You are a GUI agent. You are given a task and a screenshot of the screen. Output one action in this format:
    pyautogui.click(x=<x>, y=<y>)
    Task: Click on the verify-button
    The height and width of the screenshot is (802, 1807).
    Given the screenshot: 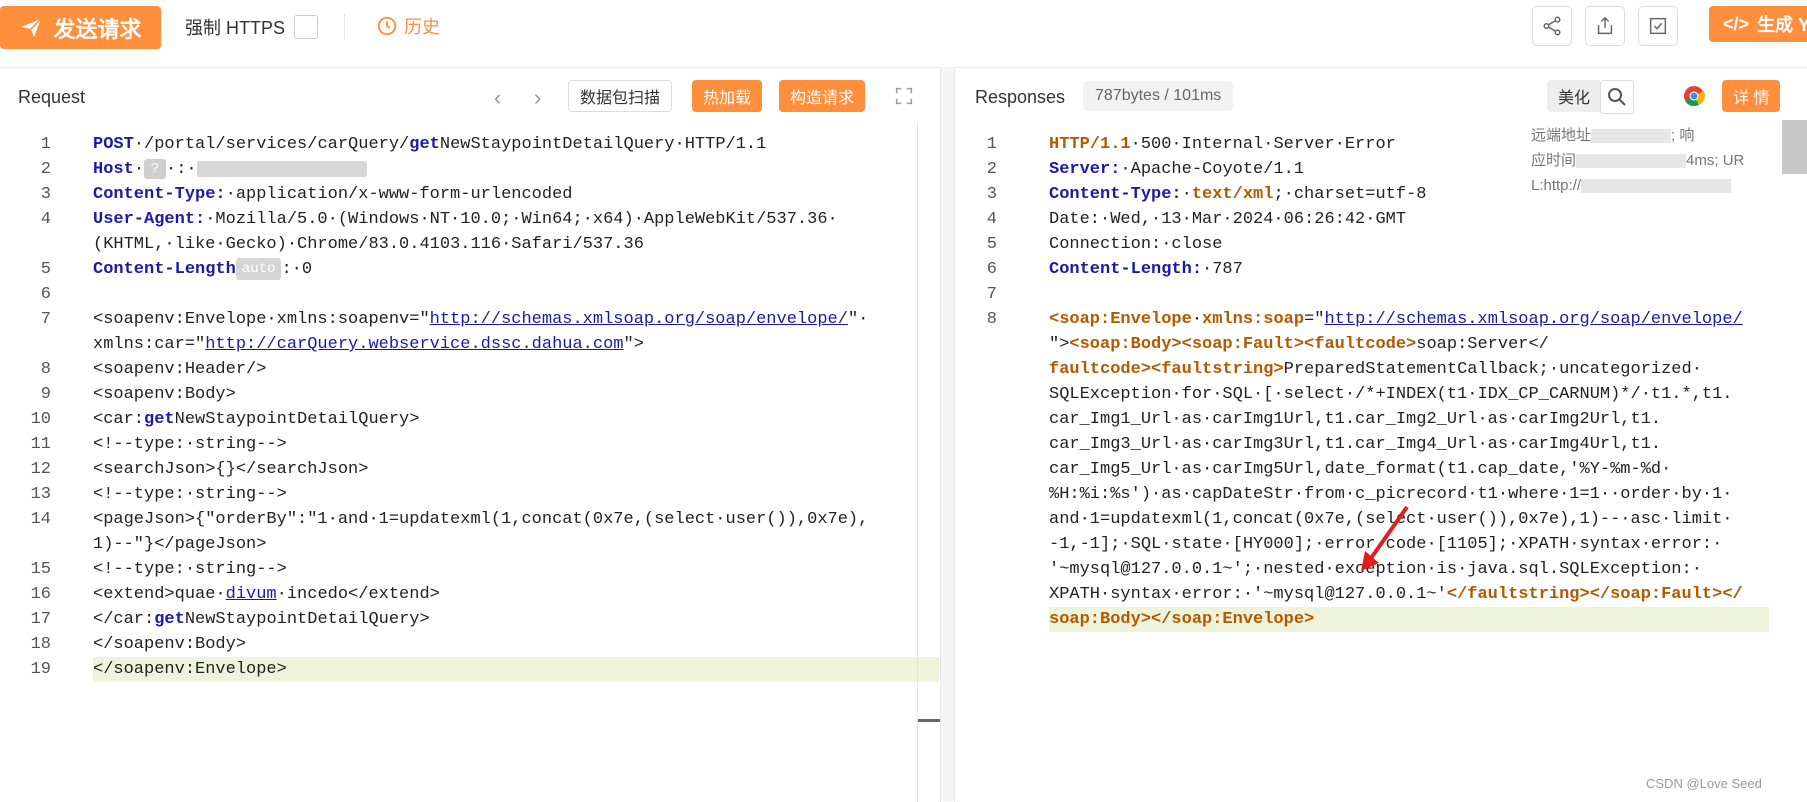 What is the action you would take?
    pyautogui.click(x=1658, y=26)
    